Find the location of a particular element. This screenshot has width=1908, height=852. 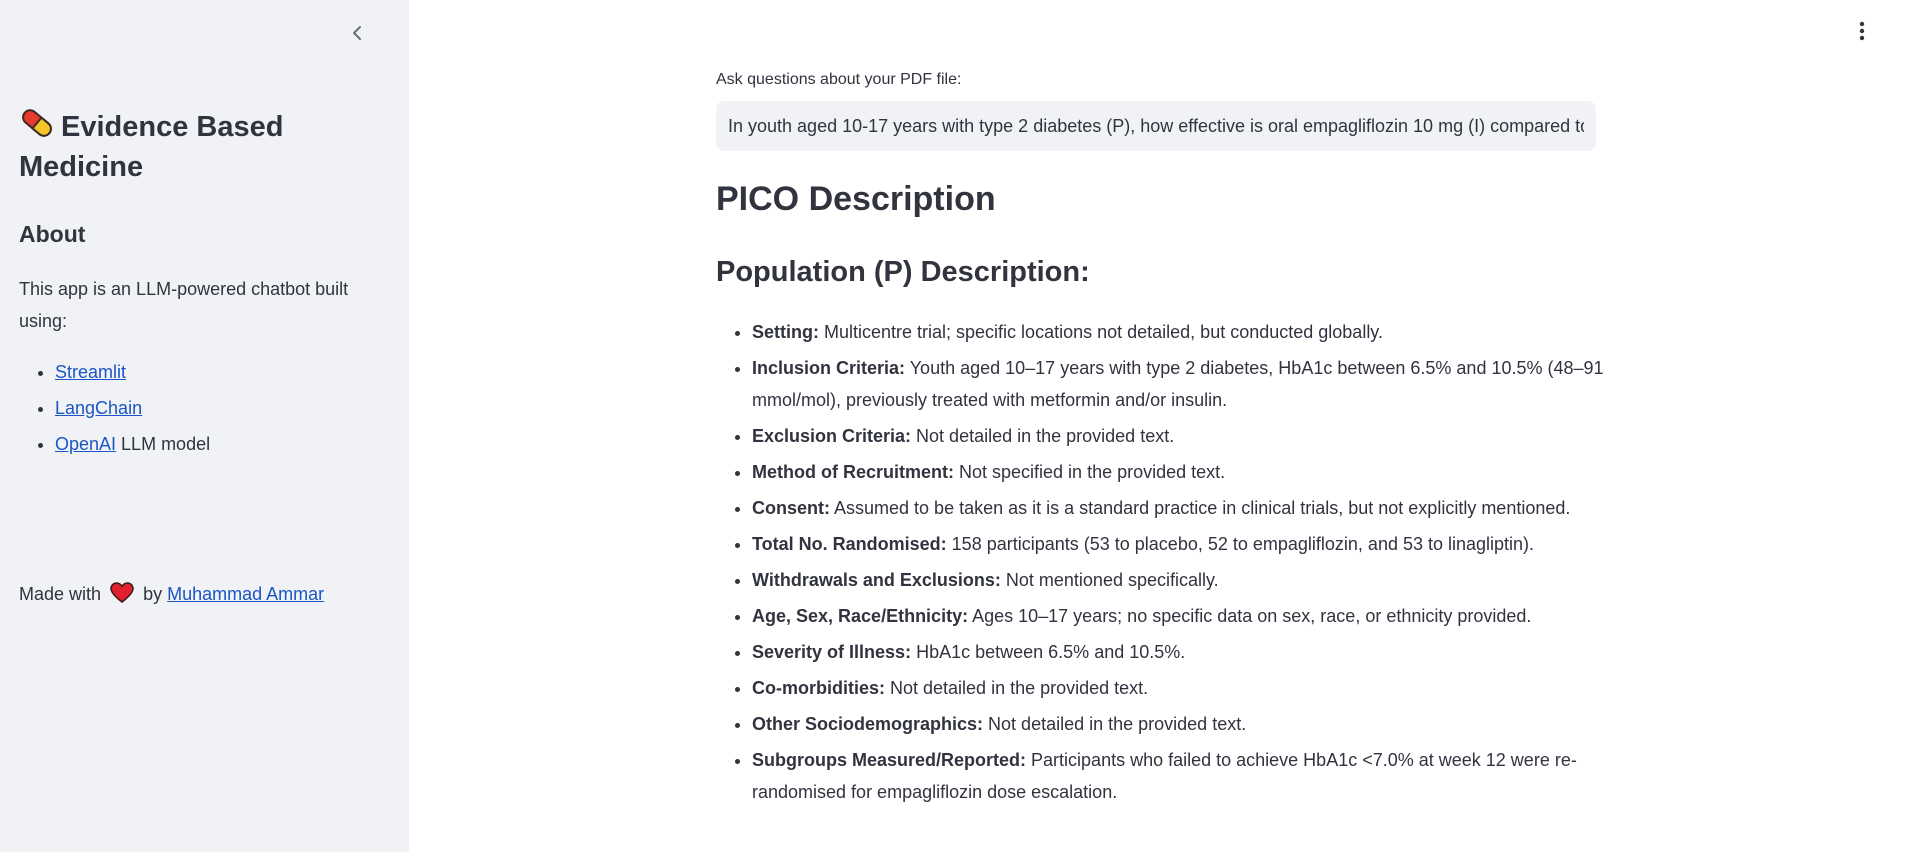

item-label: Other Sociodemographics: is located at coordinates (868, 724).